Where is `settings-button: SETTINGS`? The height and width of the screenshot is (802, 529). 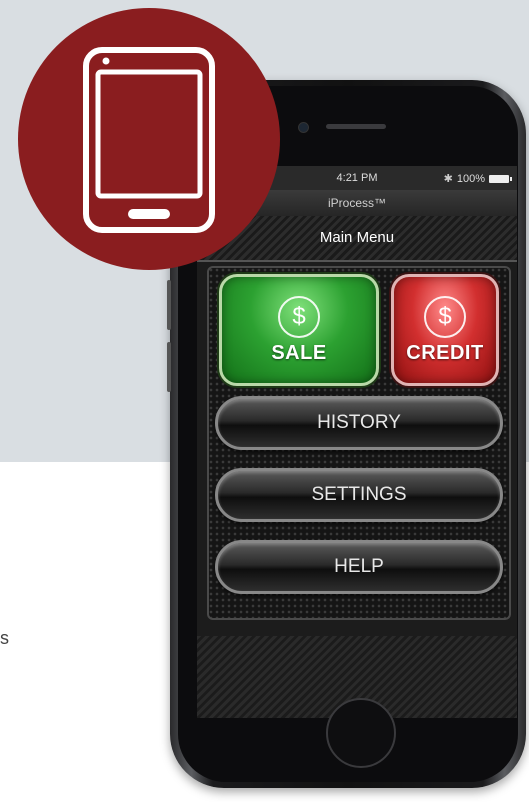
settings-button: SETTINGS is located at coordinates (359, 495).